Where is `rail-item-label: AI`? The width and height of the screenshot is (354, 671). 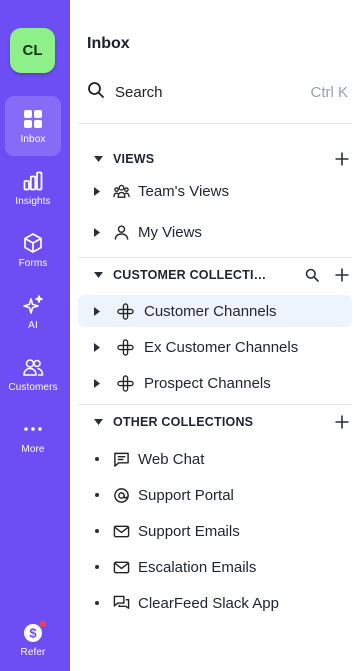 rail-item-label: AI is located at coordinates (33, 325).